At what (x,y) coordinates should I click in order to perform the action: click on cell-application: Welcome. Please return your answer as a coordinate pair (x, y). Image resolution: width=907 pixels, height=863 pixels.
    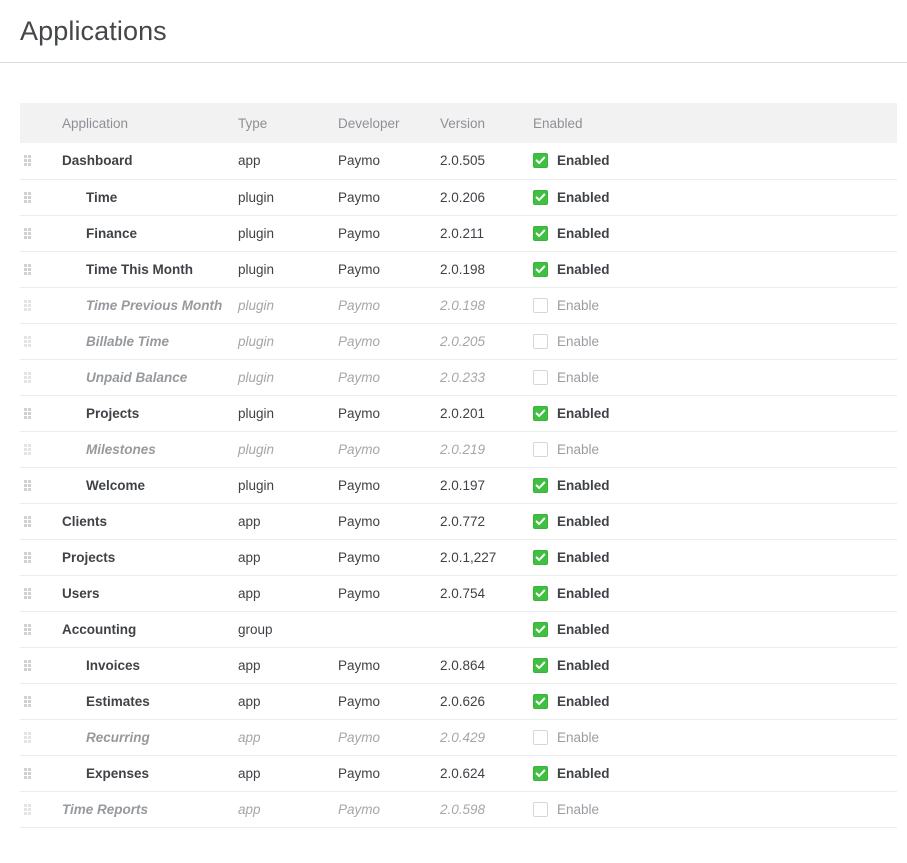
    Looking at the image, I should click on (140, 485).